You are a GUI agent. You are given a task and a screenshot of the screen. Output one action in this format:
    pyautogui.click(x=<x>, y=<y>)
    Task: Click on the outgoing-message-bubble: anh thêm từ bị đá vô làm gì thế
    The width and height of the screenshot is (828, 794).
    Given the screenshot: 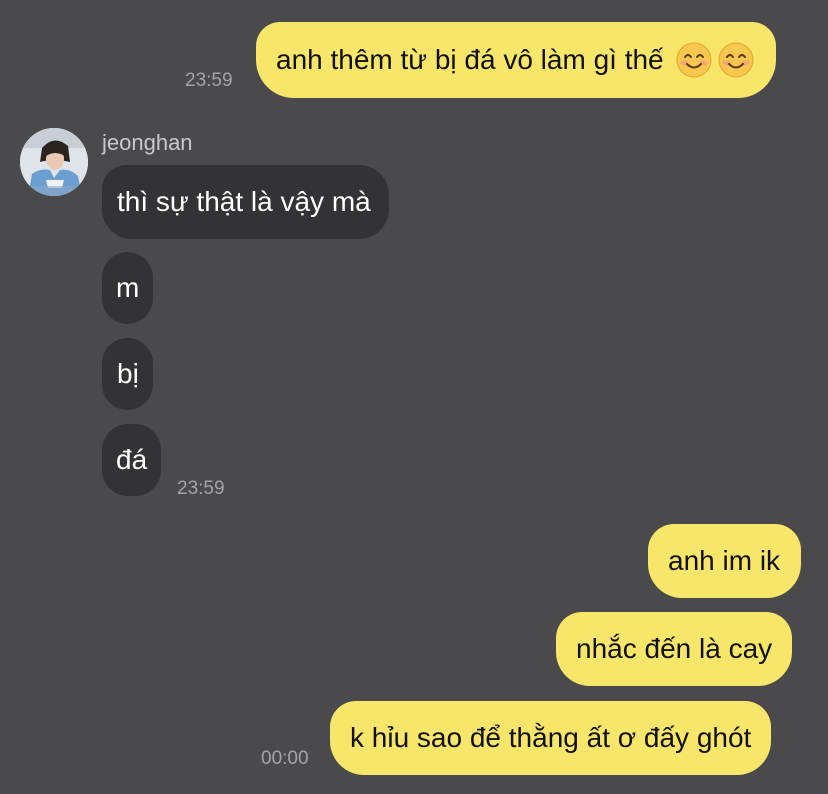 What is the action you would take?
    pyautogui.click(x=516, y=60)
    